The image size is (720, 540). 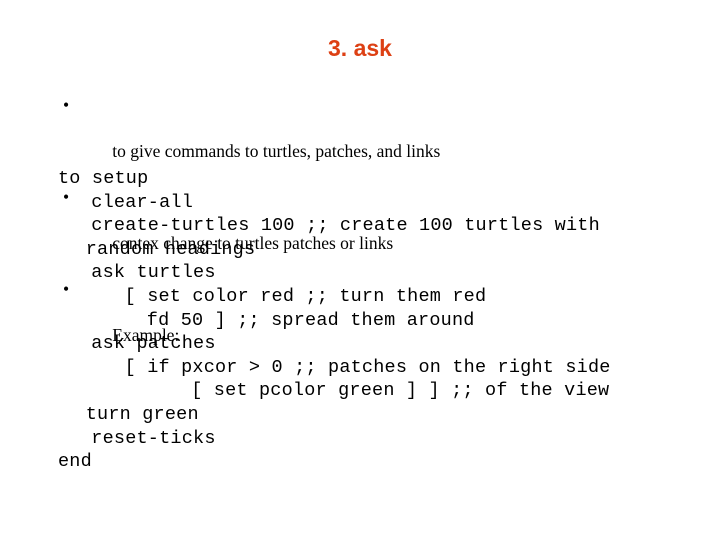 What do you see at coordinates (310, 320) in the screenshot?
I see `code-line: fd 50 ] ;; spread them around` at bounding box center [310, 320].